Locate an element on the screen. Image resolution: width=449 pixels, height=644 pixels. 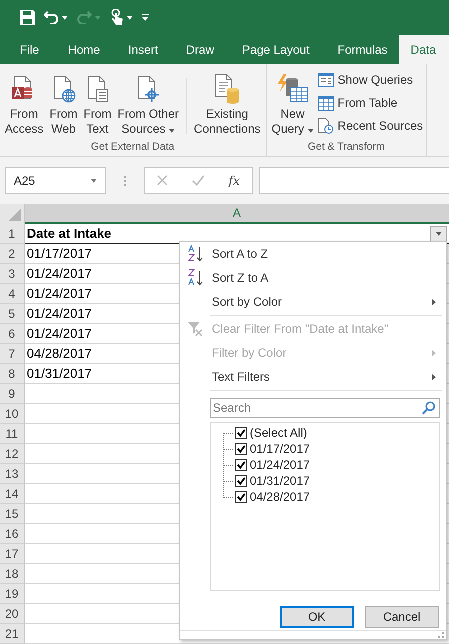
row-header: 3 is located at coordinates (12, 274).